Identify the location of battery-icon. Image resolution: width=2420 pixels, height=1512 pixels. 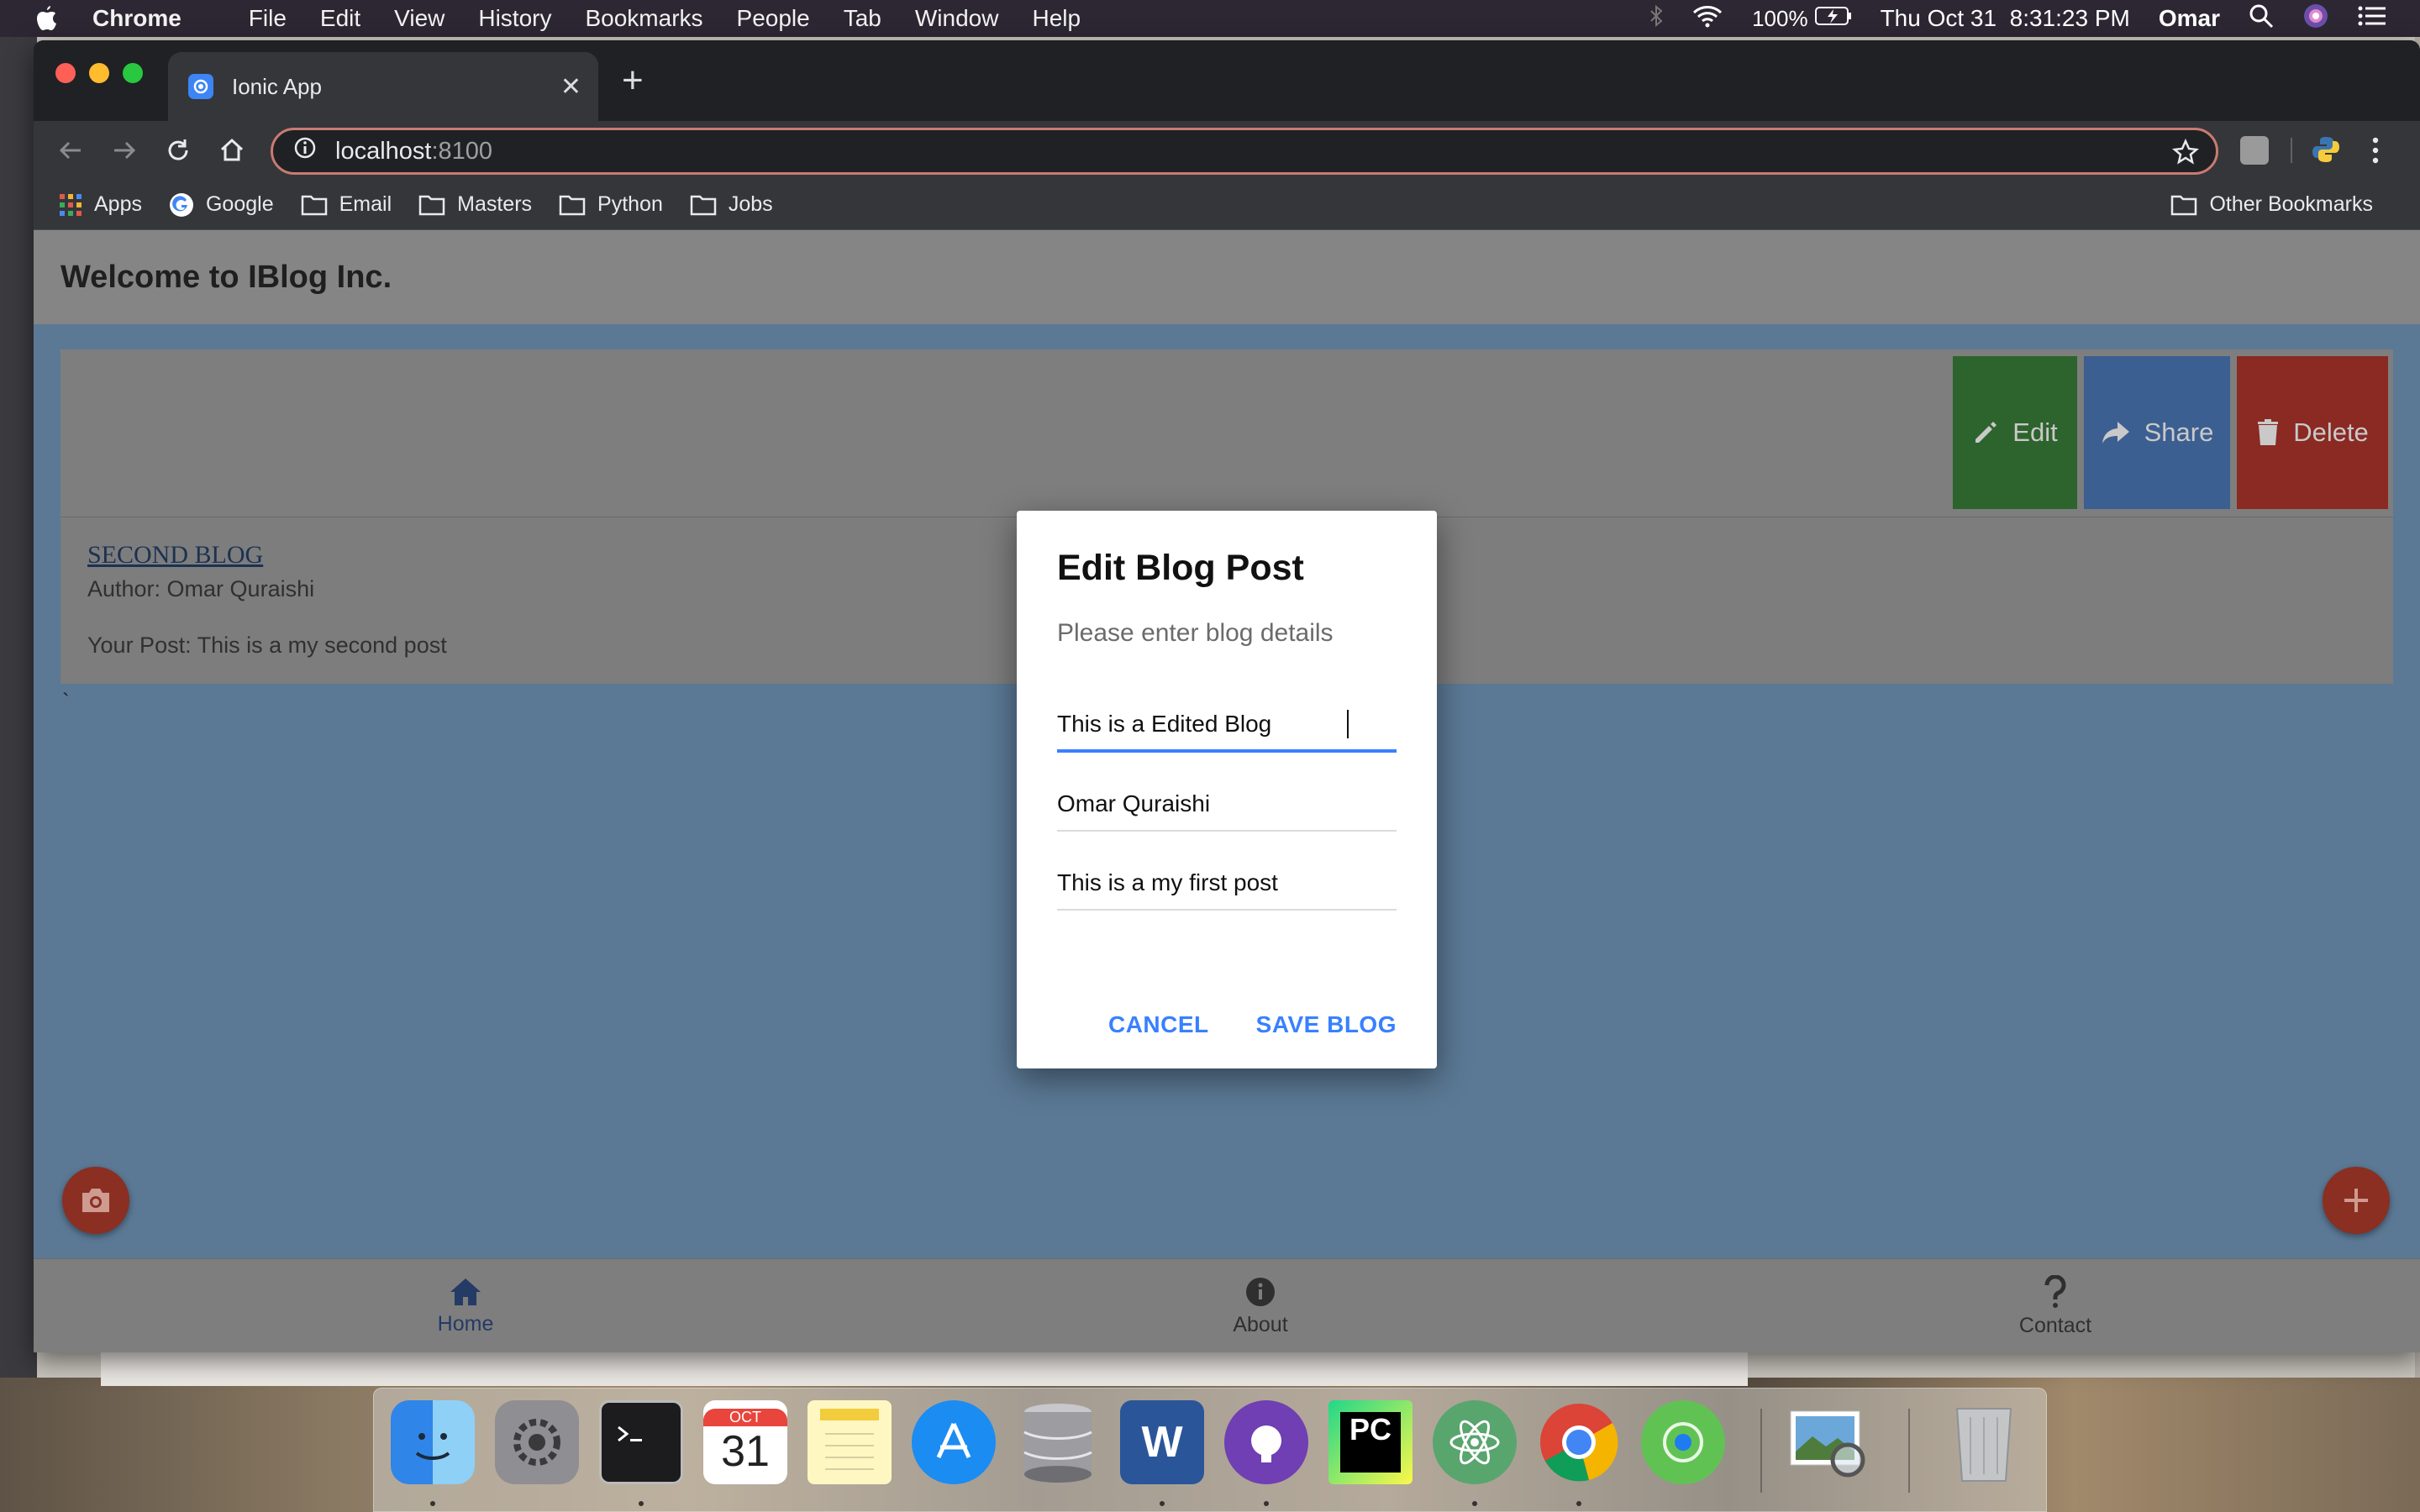
(1833, 18).